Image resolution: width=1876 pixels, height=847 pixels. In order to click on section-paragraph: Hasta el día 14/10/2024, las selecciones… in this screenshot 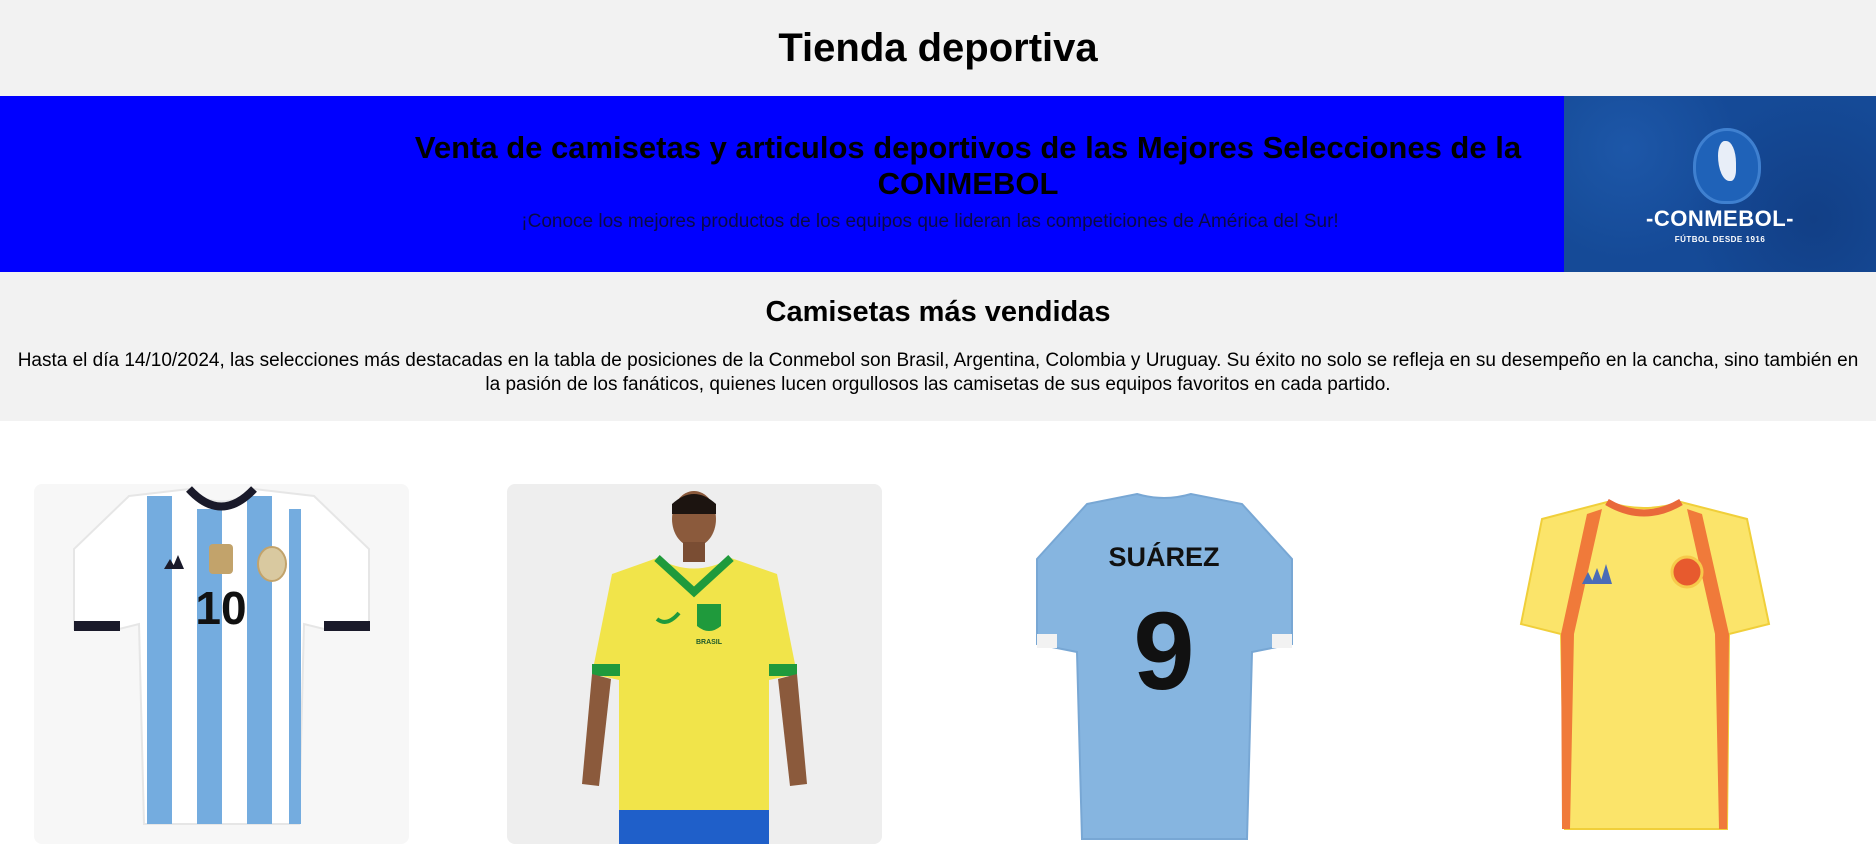, I will do `click(938, 372)`.